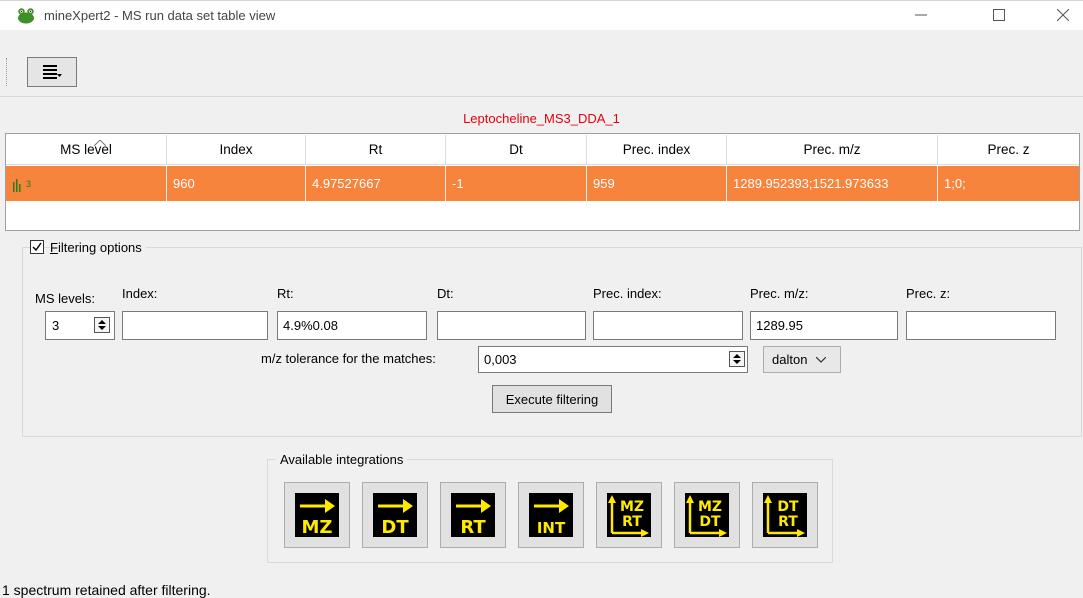 The image size is (1083, 598). Describe the element at coordinates (832, 183) in the screenshot. I see `table-row-cell-prec-mz: 1289.952393;1521.973633` at that location.